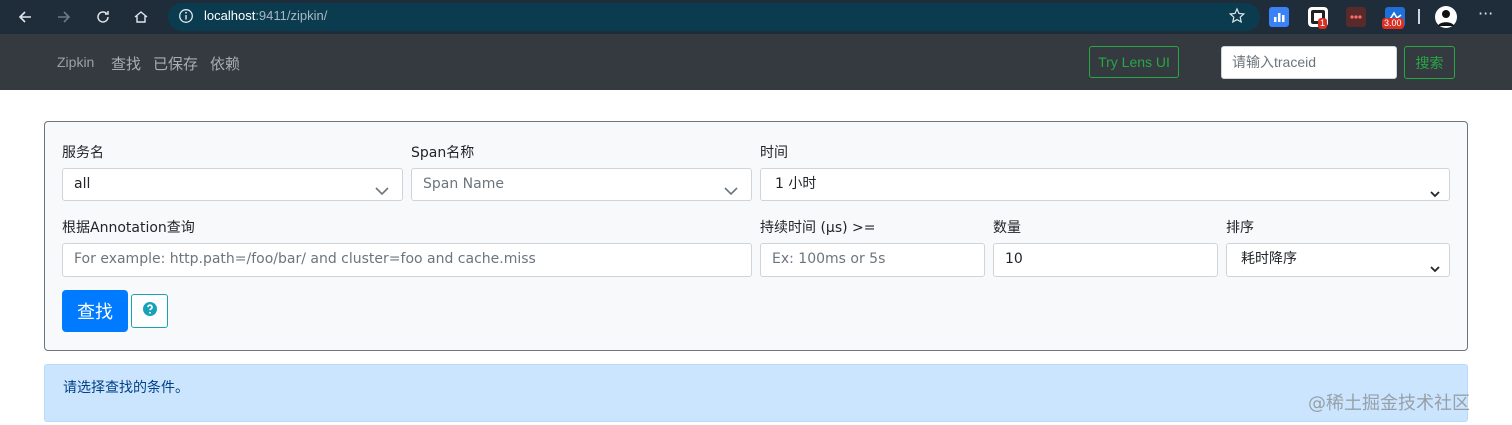 Image resolution: width=1512 pixels, height=425 pixels. I want to click on help-button, so click(149, 311).